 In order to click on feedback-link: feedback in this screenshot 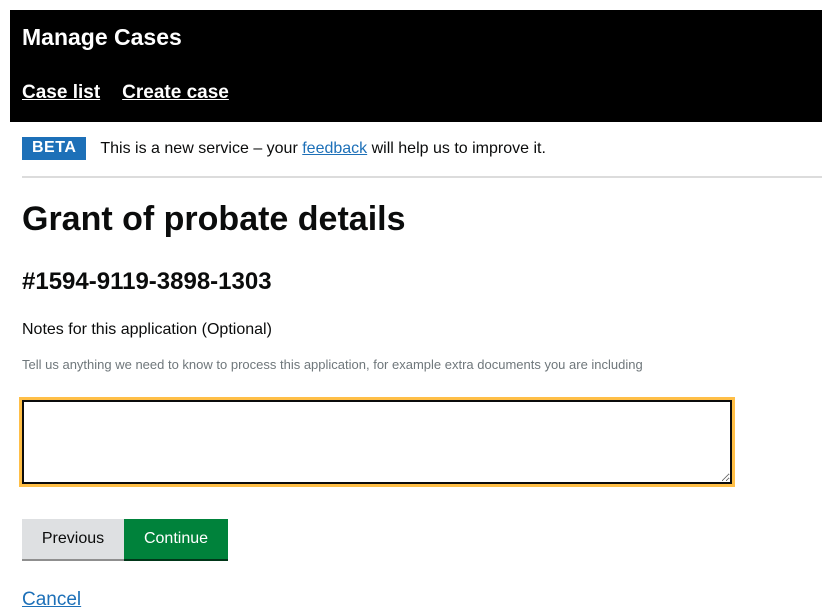, I will do `click(334, 148)`.